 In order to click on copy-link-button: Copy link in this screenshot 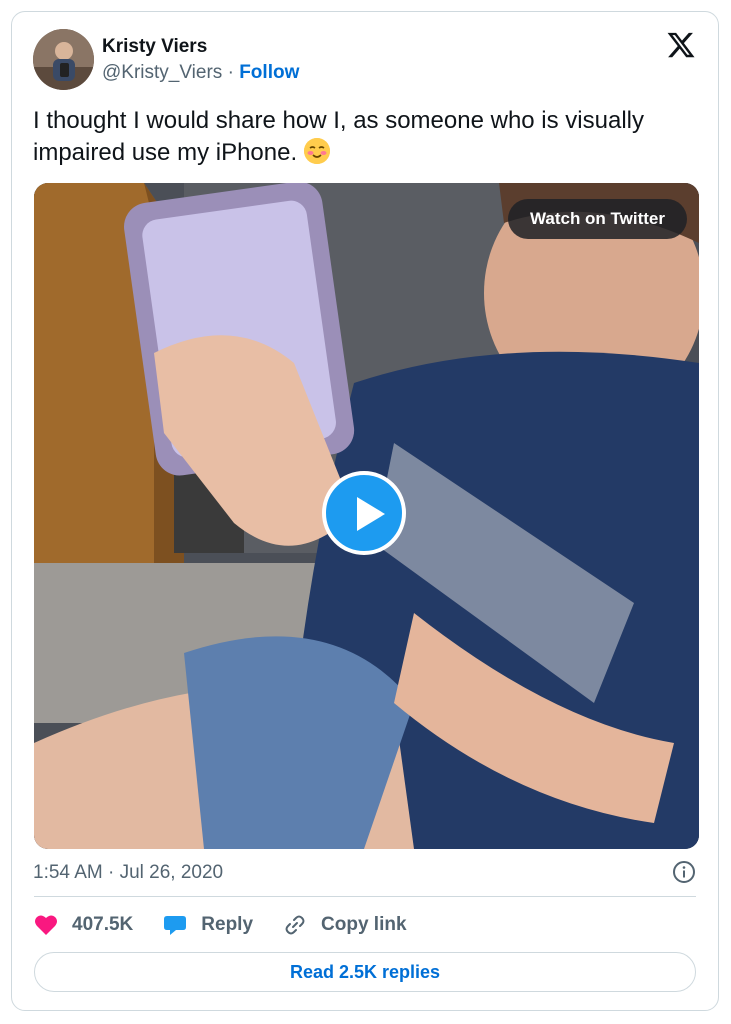, I will do `click(345, 925)`.